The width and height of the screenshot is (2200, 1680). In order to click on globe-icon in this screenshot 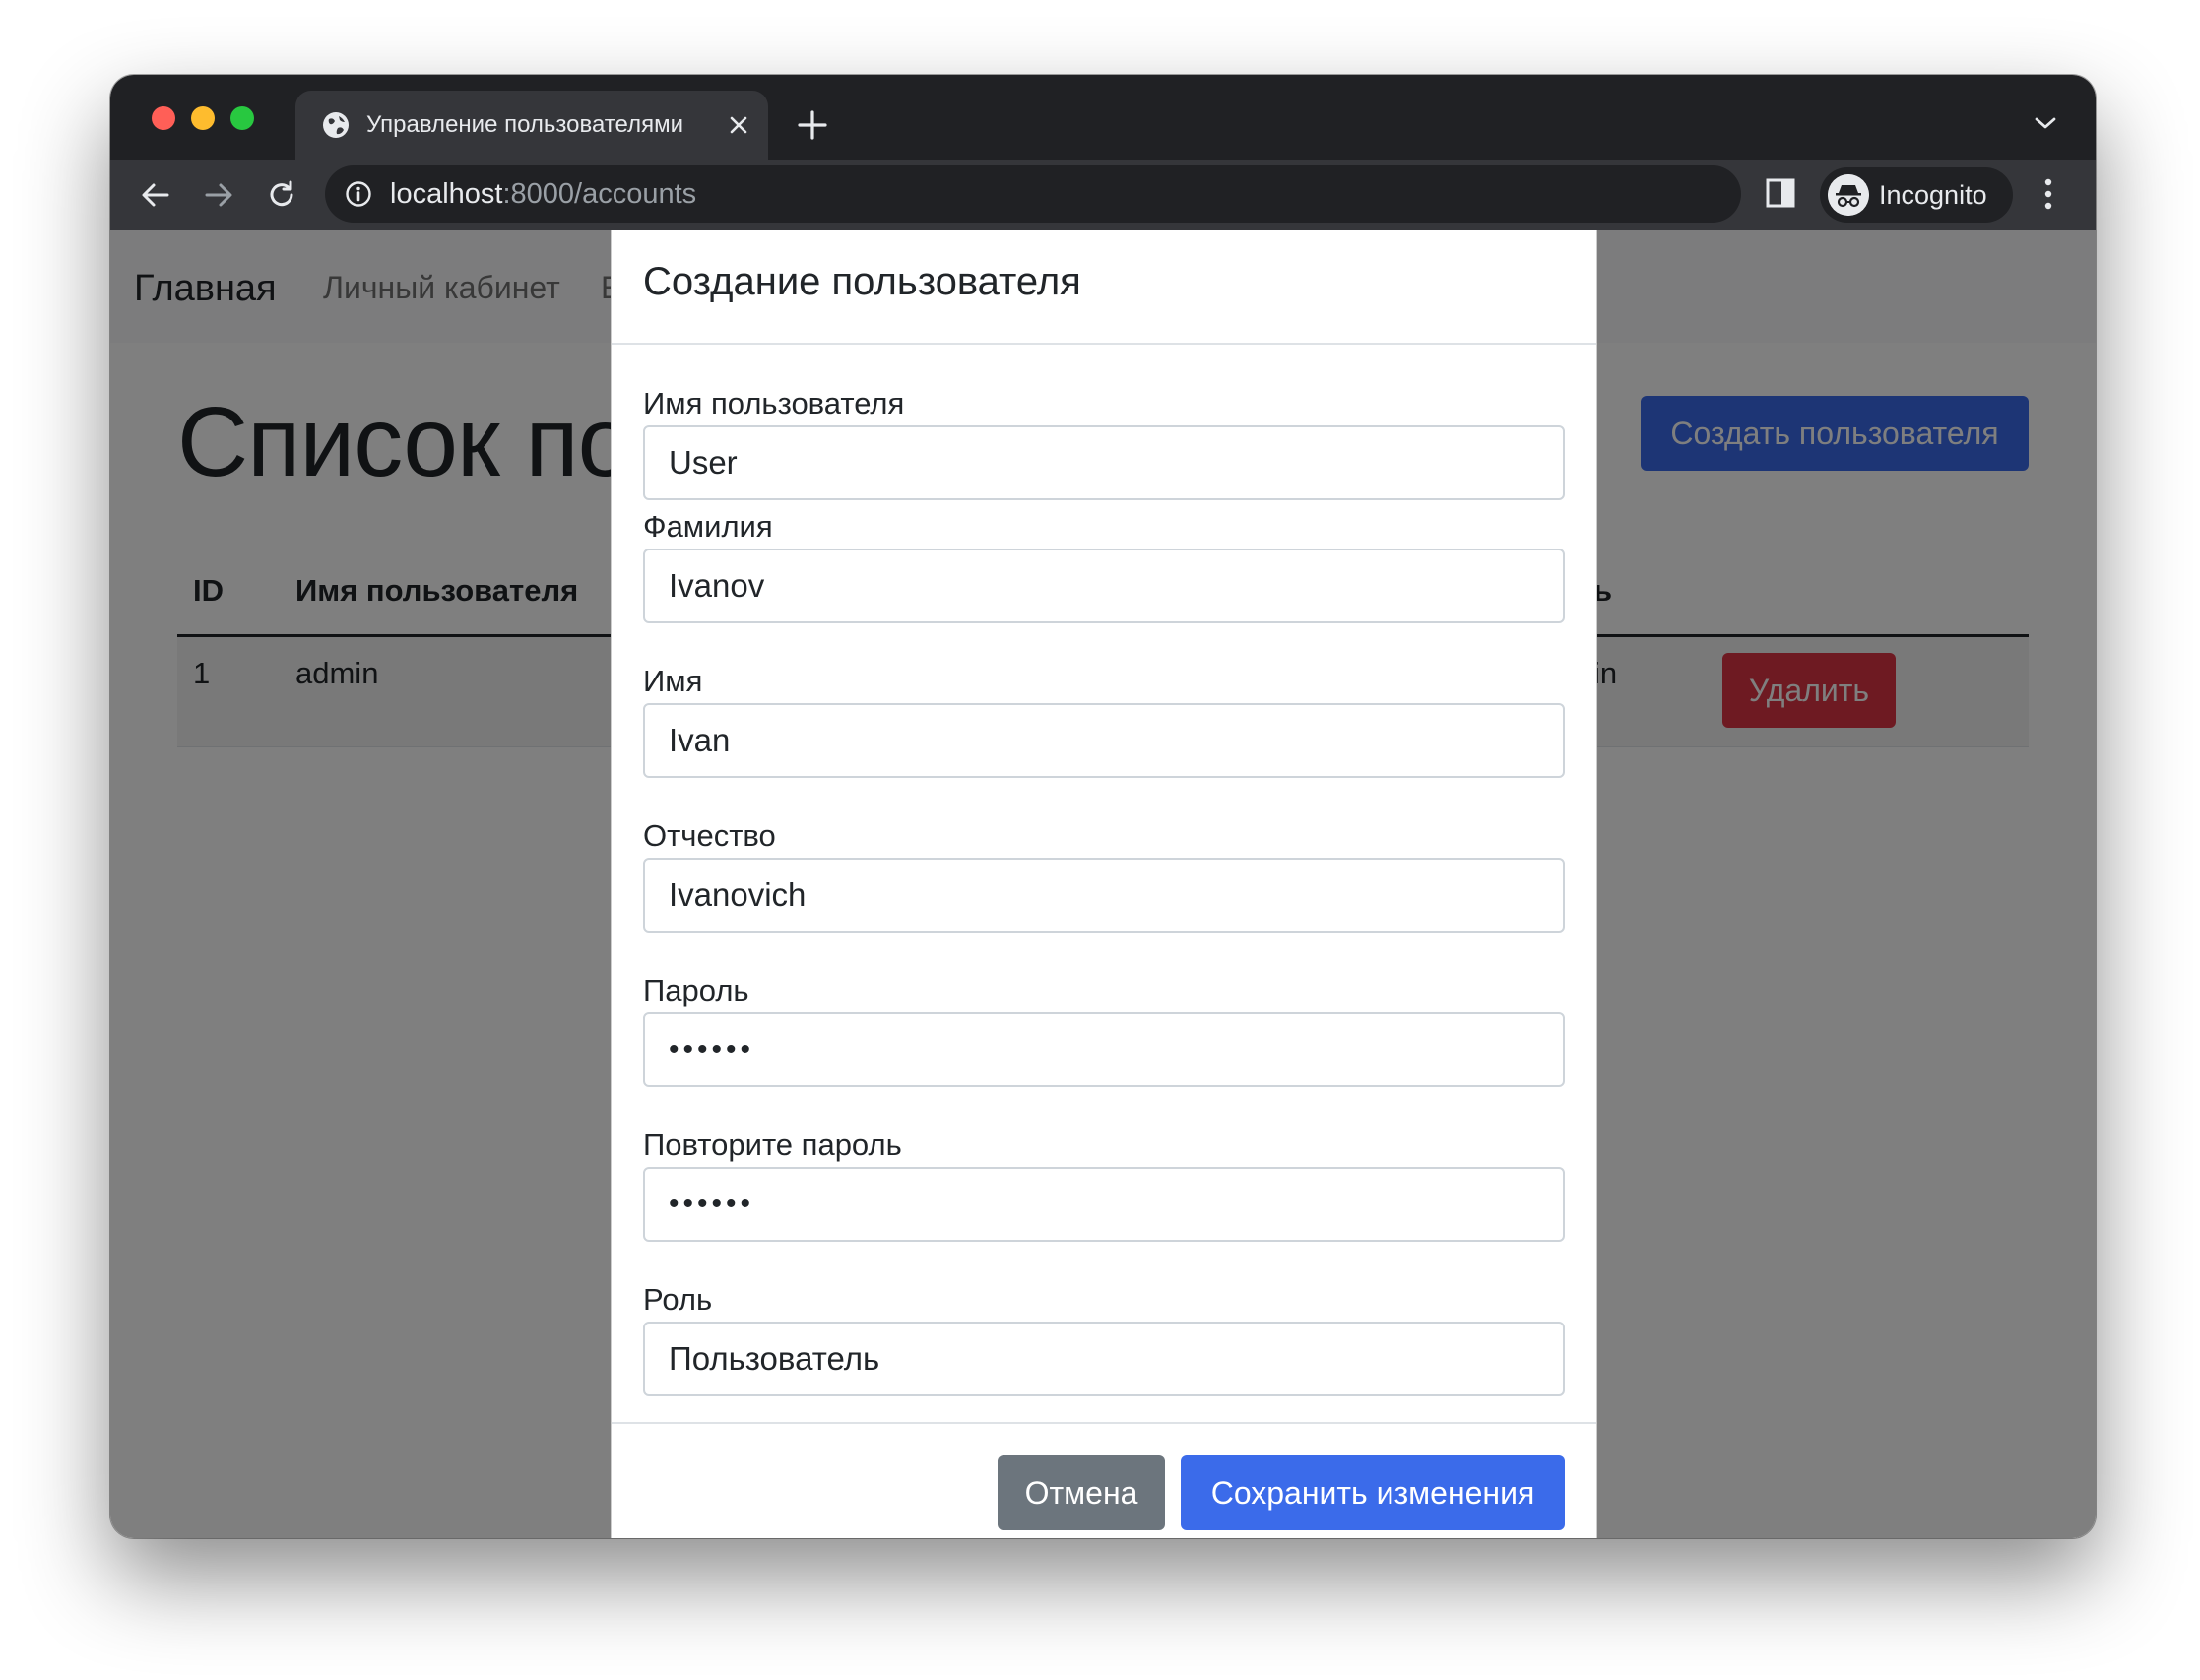, I will do `click(336, 125)`.